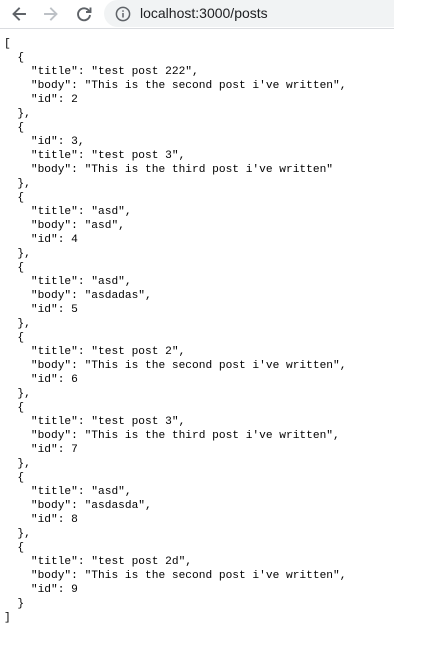 This screenshot has height=654, width=428. I want to click on reload-button, so click(84, 14).